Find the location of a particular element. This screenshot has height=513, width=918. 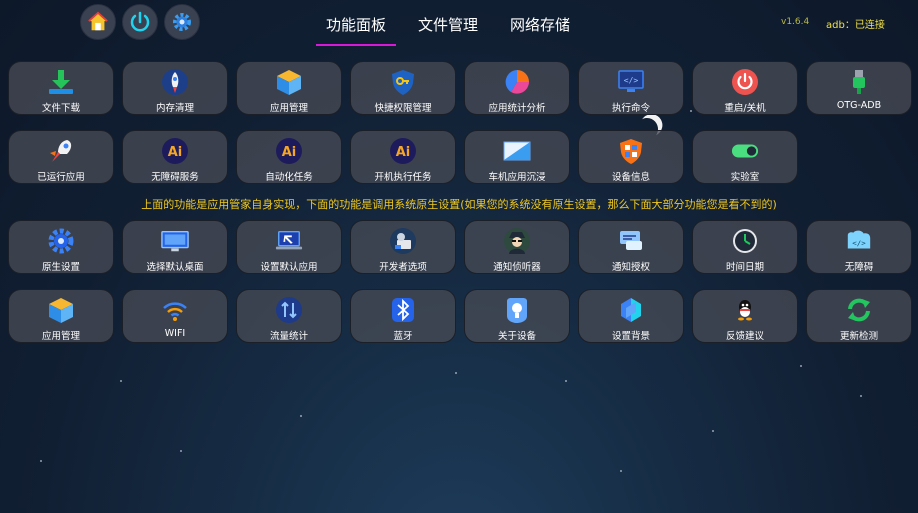

wifi-button: WIFI is located at coordinates (175, 316).